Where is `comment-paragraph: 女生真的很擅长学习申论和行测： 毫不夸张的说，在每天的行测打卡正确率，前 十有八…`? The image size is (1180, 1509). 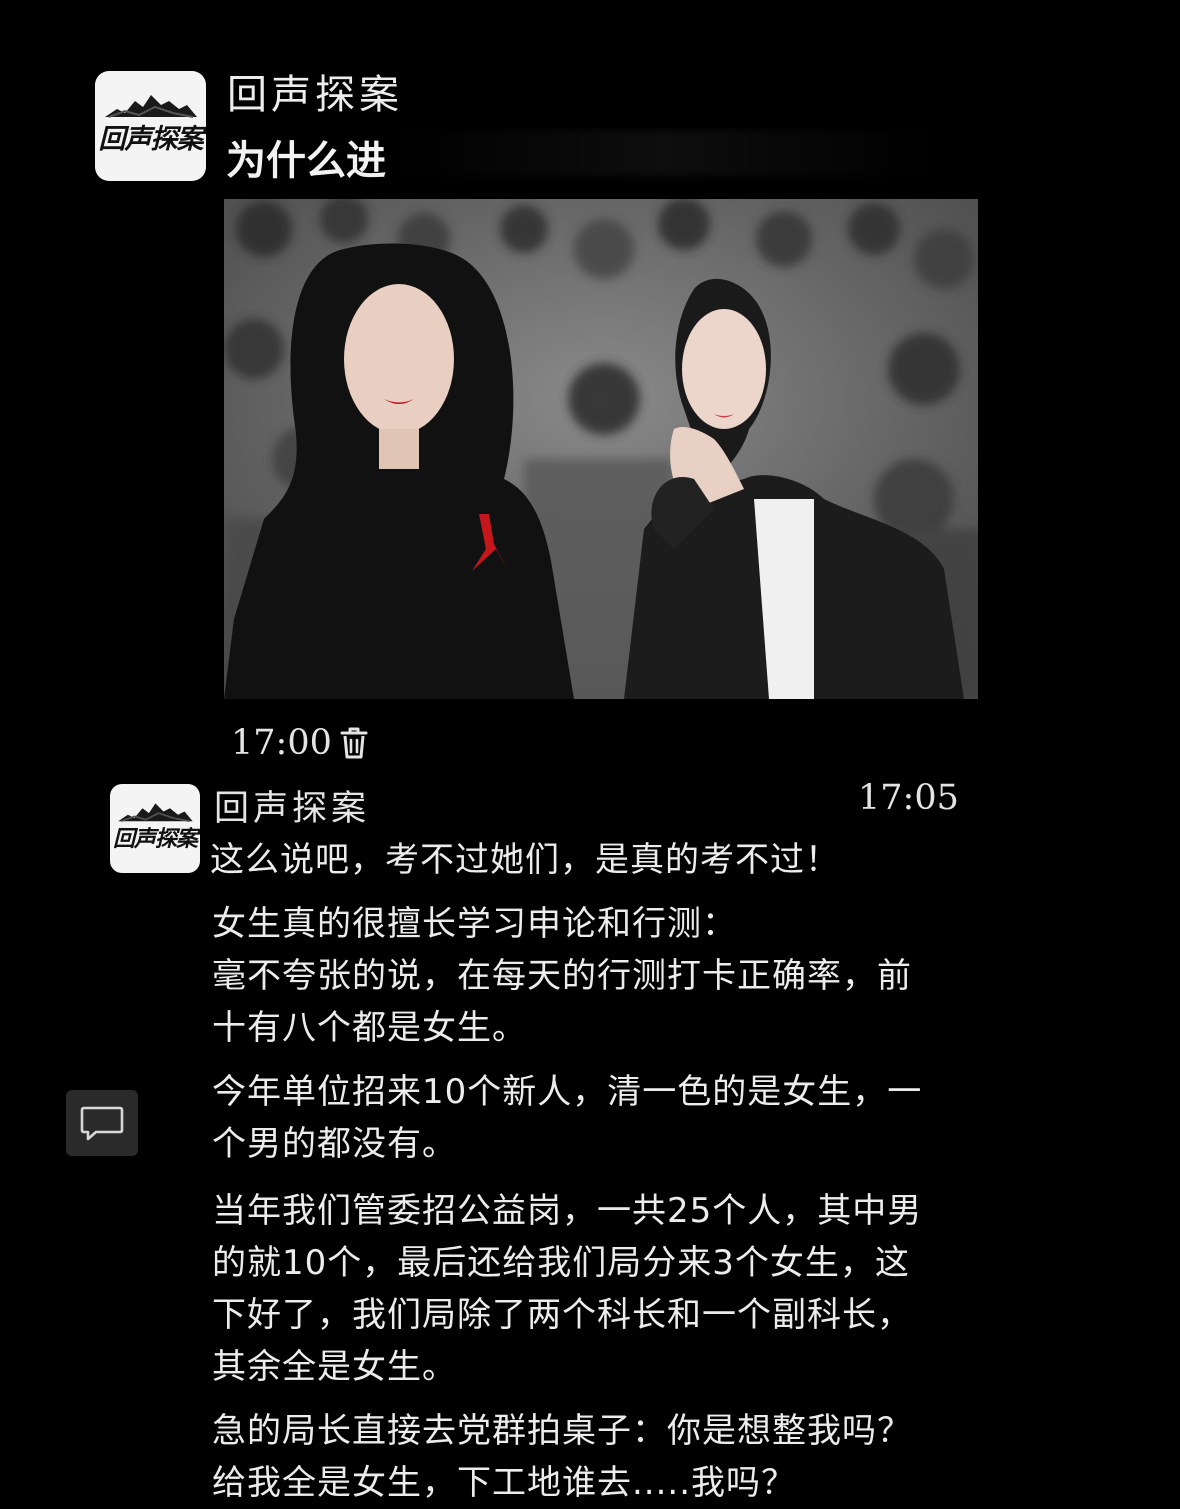
comment-paragraph: 女生真的很擅长学习申论和行测： 毫不夸张的说，在每天的行测打卡正确率，前 十有八… is located at coordinates (612, 976).